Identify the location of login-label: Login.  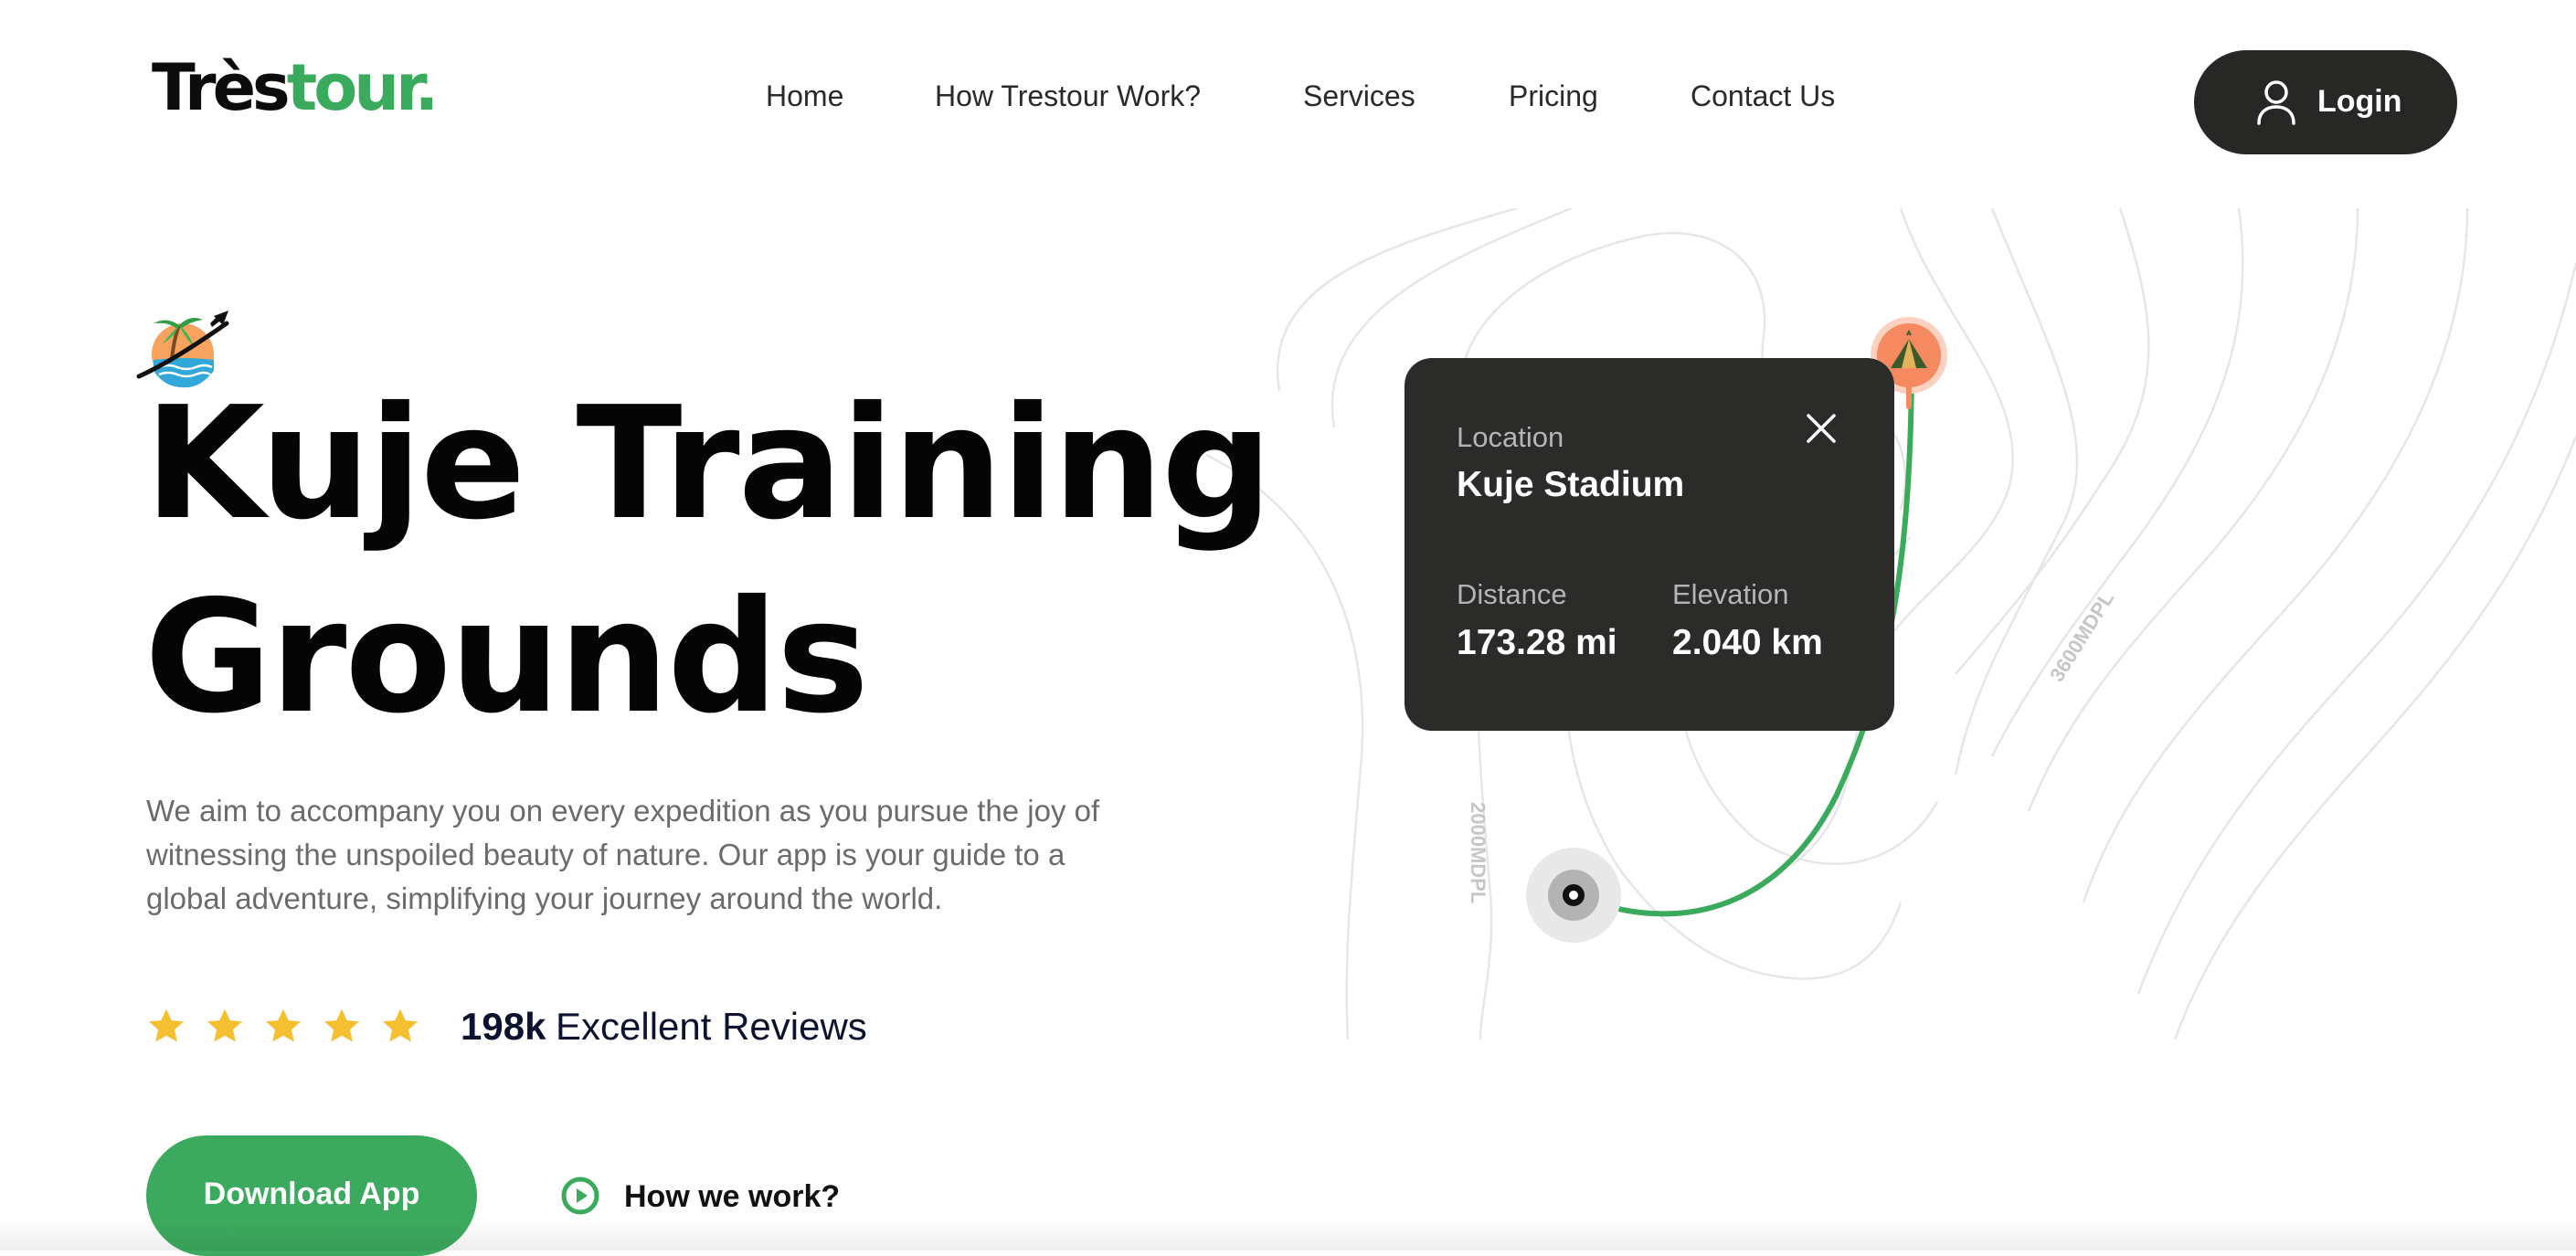
(2359, 101).